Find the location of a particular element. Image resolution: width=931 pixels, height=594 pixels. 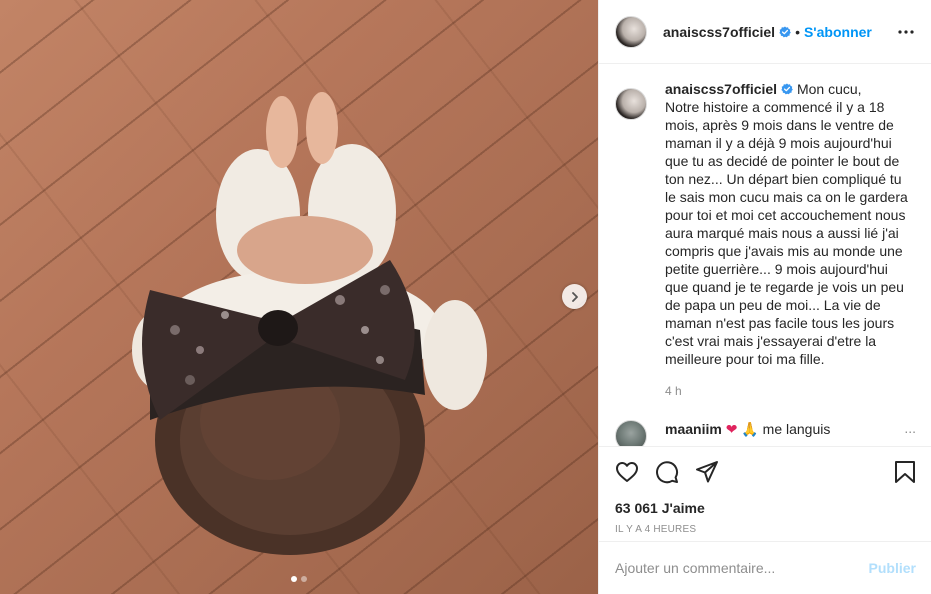

comment-input is located at coordinates (742, 568).